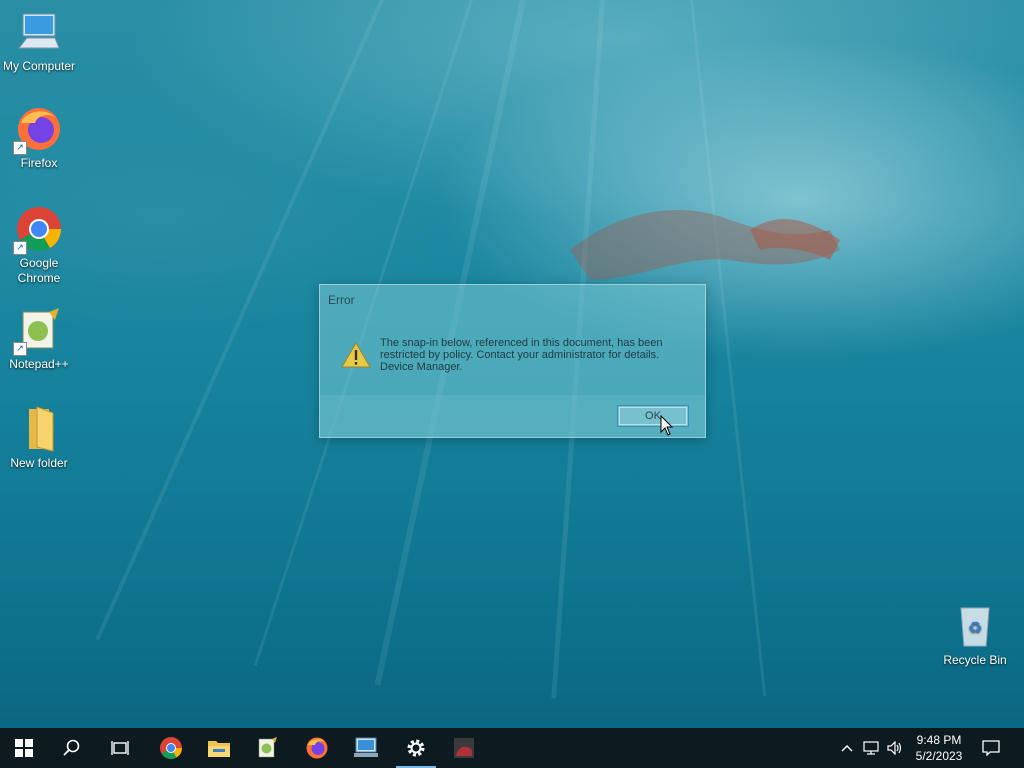  I want to click on notification-icon, so click(991, 748).